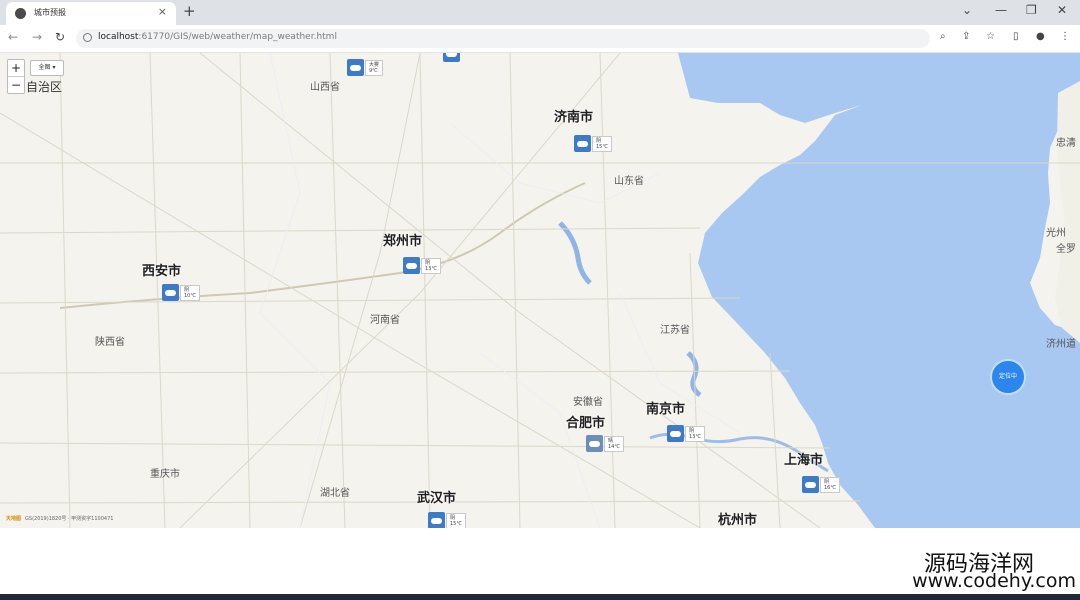 This screenshot has width=1080, height=600. Describe the element at coordinates (190, 296) in the screenshot. I see `weather-temp: 10℃` at that location.